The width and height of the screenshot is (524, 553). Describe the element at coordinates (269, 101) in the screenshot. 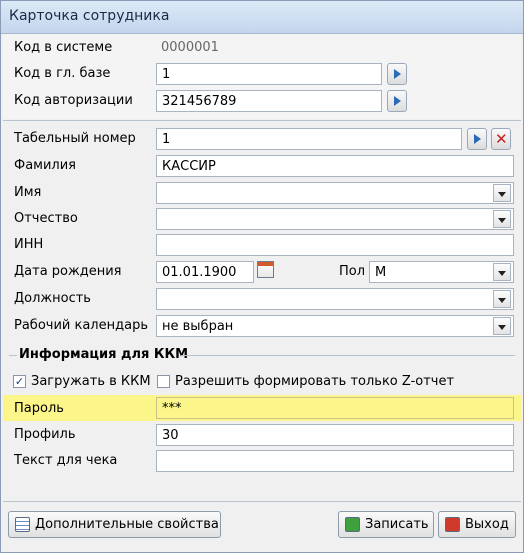

I see `auth-code-field: 321456789` at that location.